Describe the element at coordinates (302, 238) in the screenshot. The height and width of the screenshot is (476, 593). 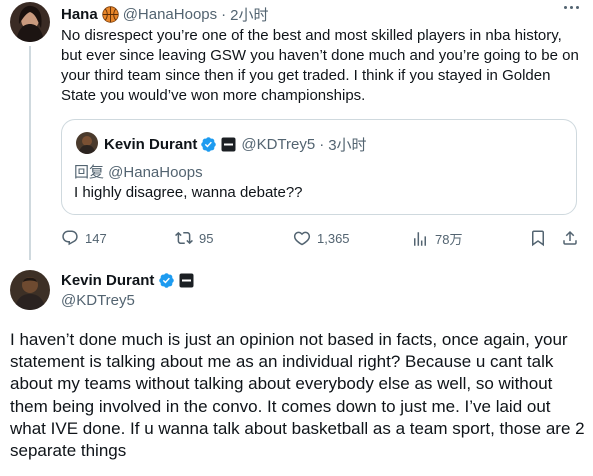
I see `heart-icon` at that location.